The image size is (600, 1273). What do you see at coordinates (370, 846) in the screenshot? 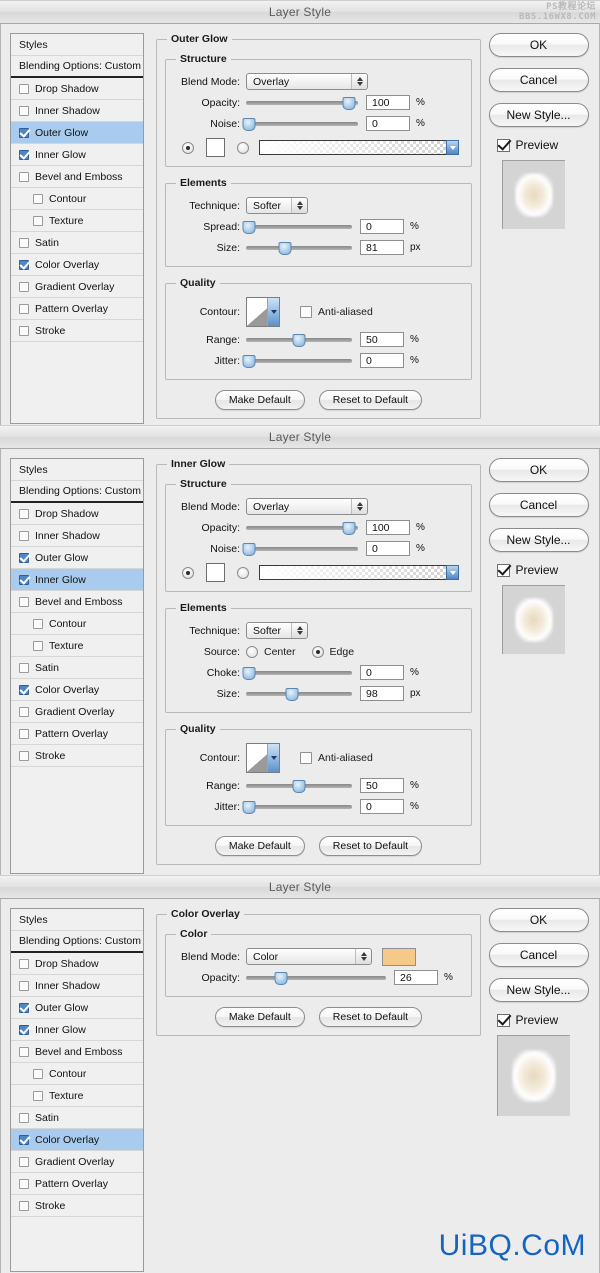
I see `reset-to-default-button: Reset to Default` at bounding box center [370, 846].